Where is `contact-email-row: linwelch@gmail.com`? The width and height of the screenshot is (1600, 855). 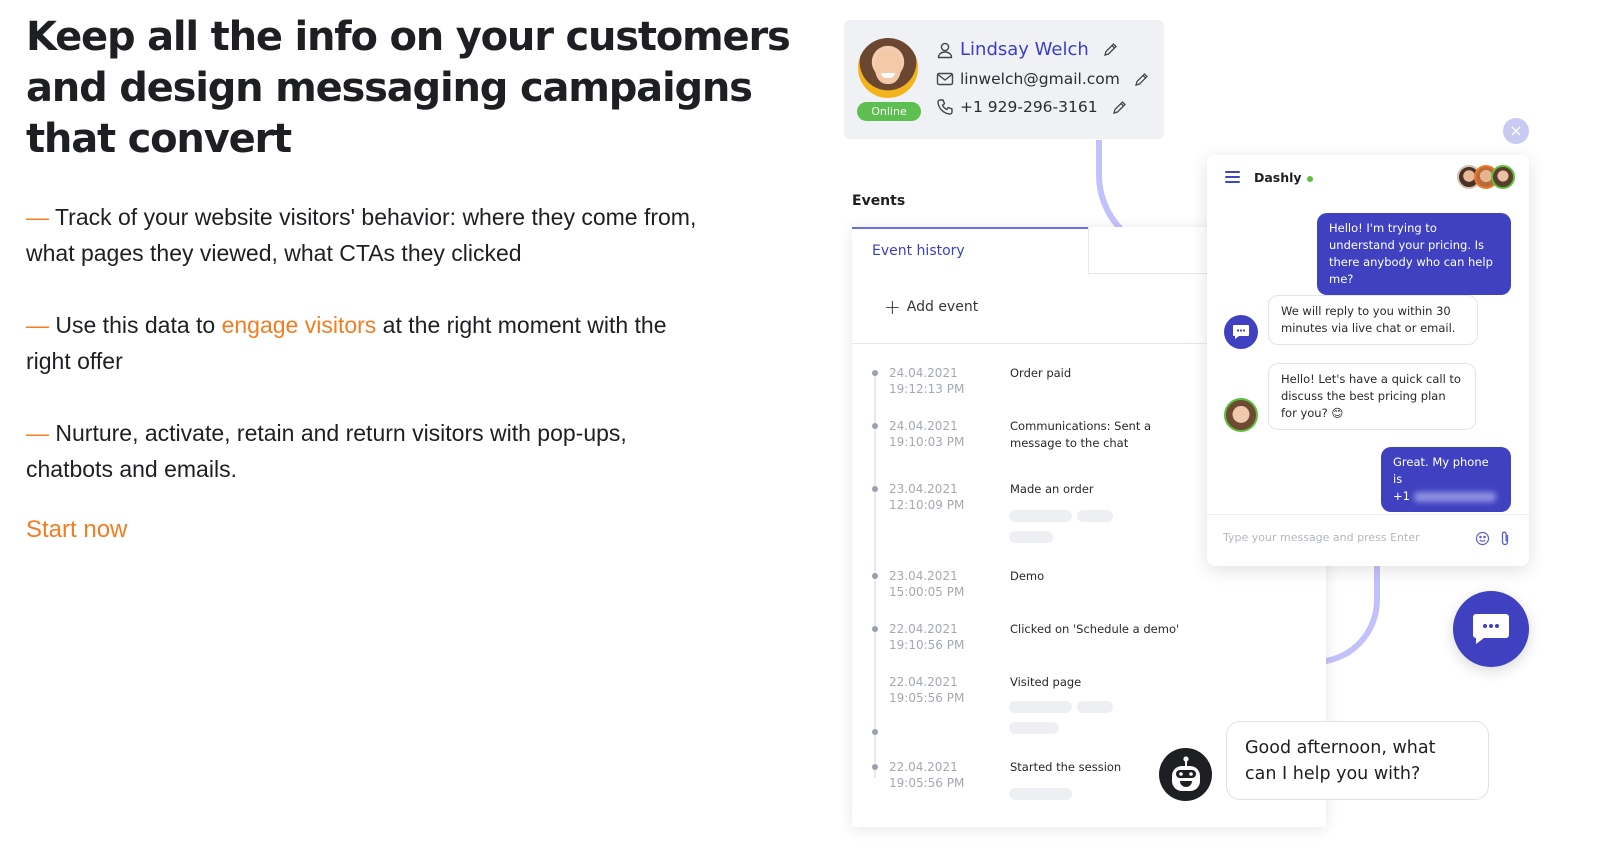 contact-email-row: linwelch@gmail.com is located at coordinates (1042, 79).